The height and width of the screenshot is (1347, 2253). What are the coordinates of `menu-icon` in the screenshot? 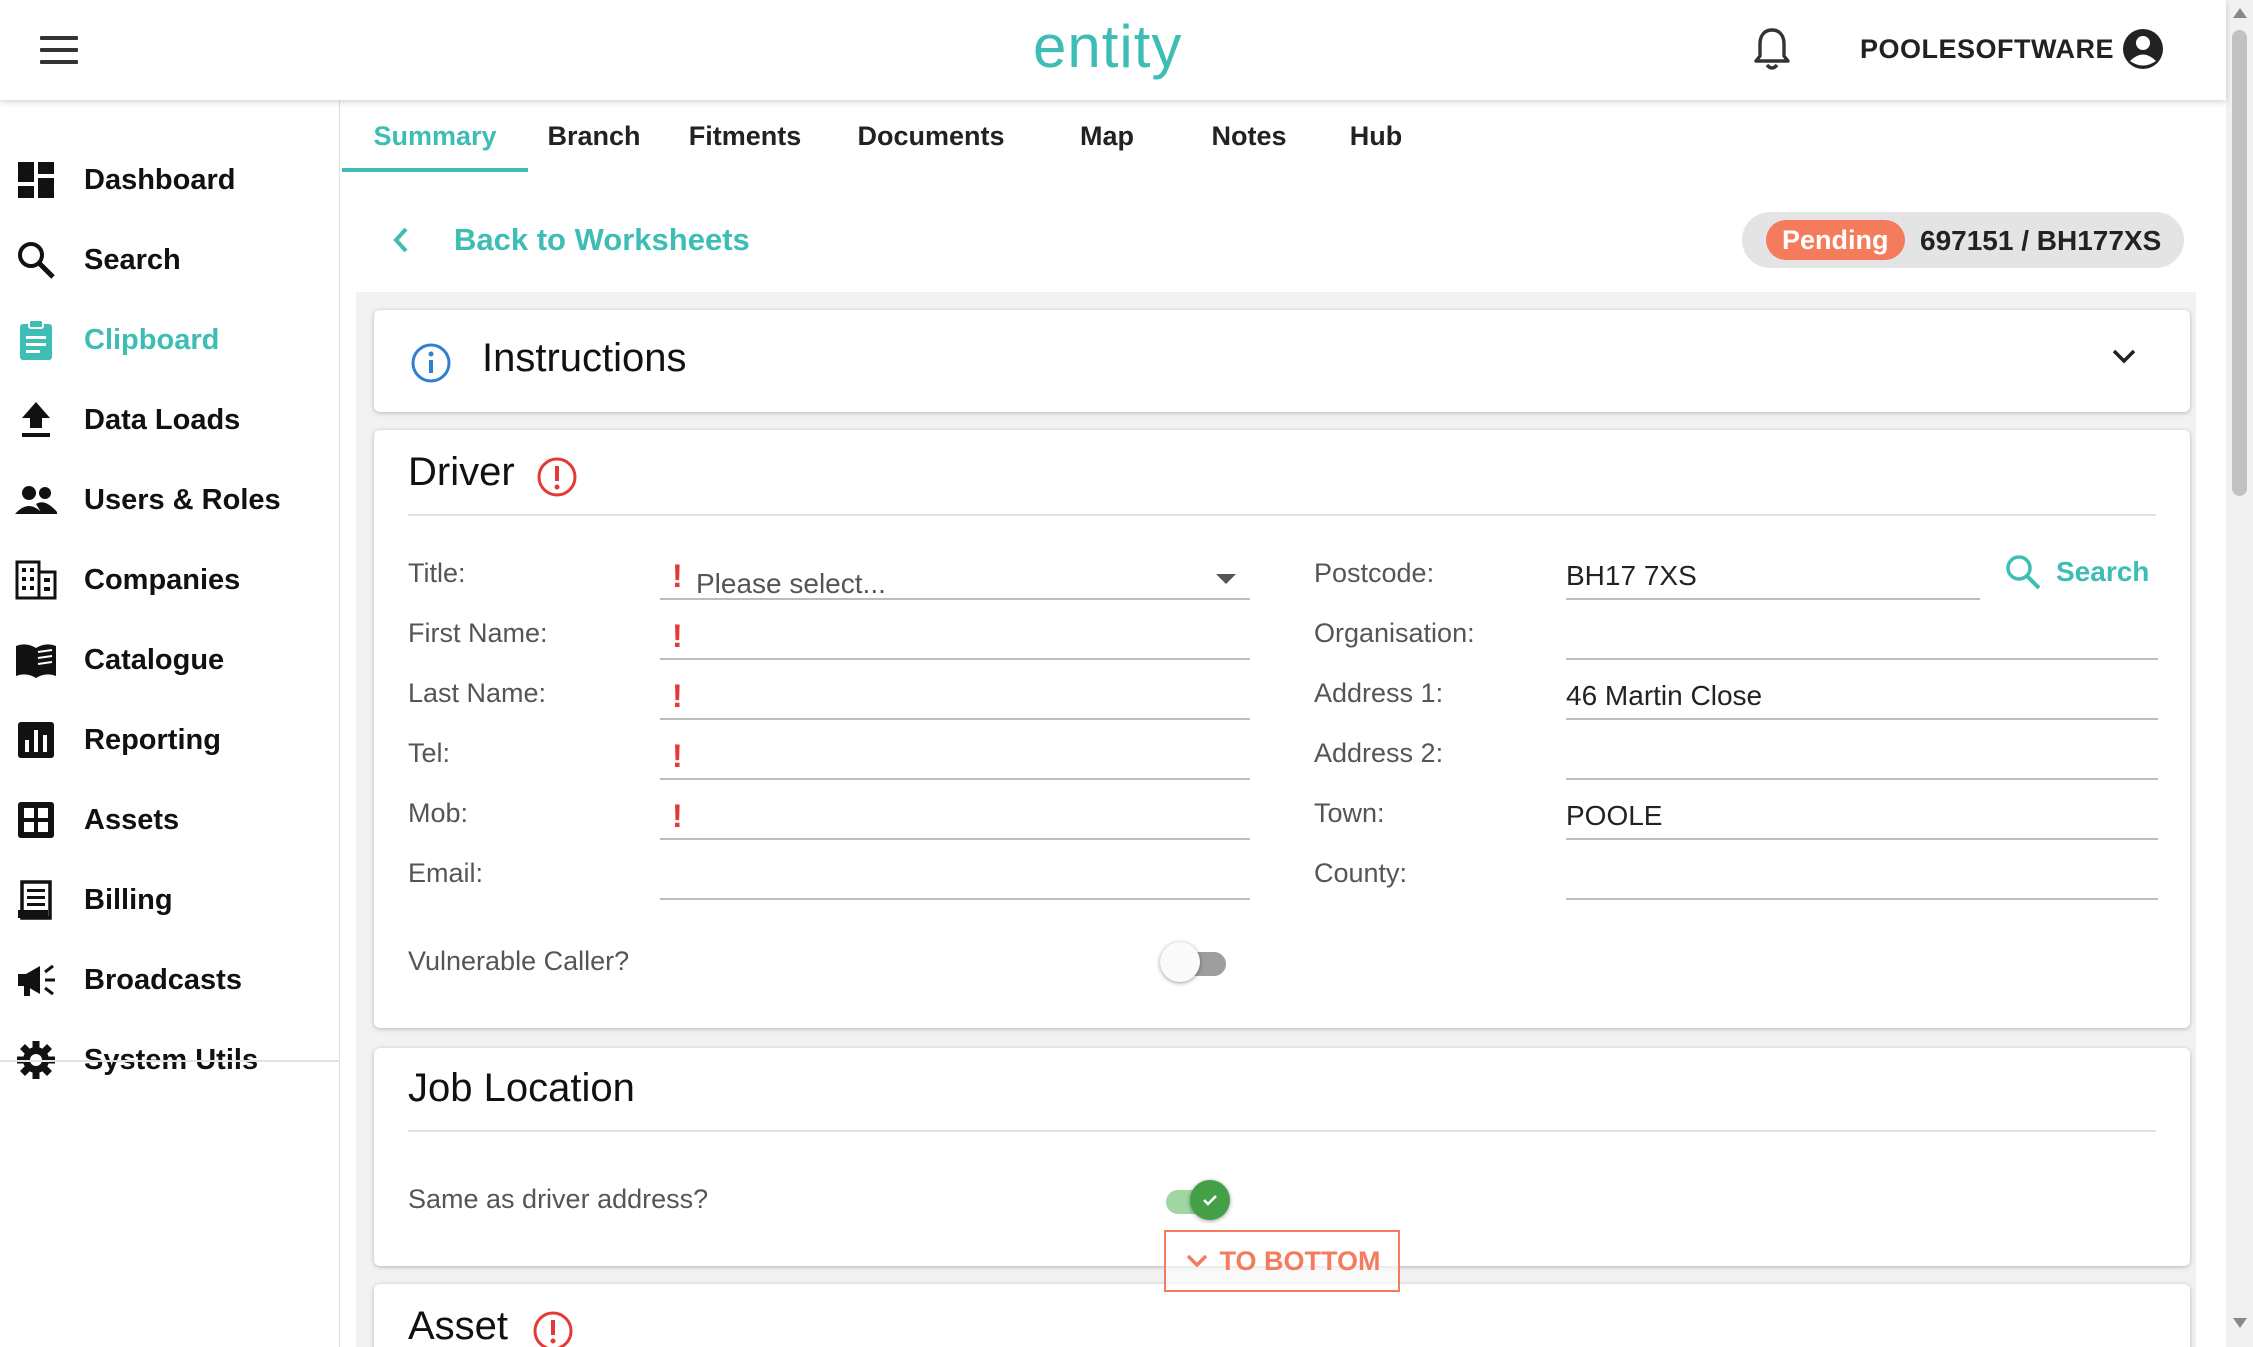 It's located at (59, 50).